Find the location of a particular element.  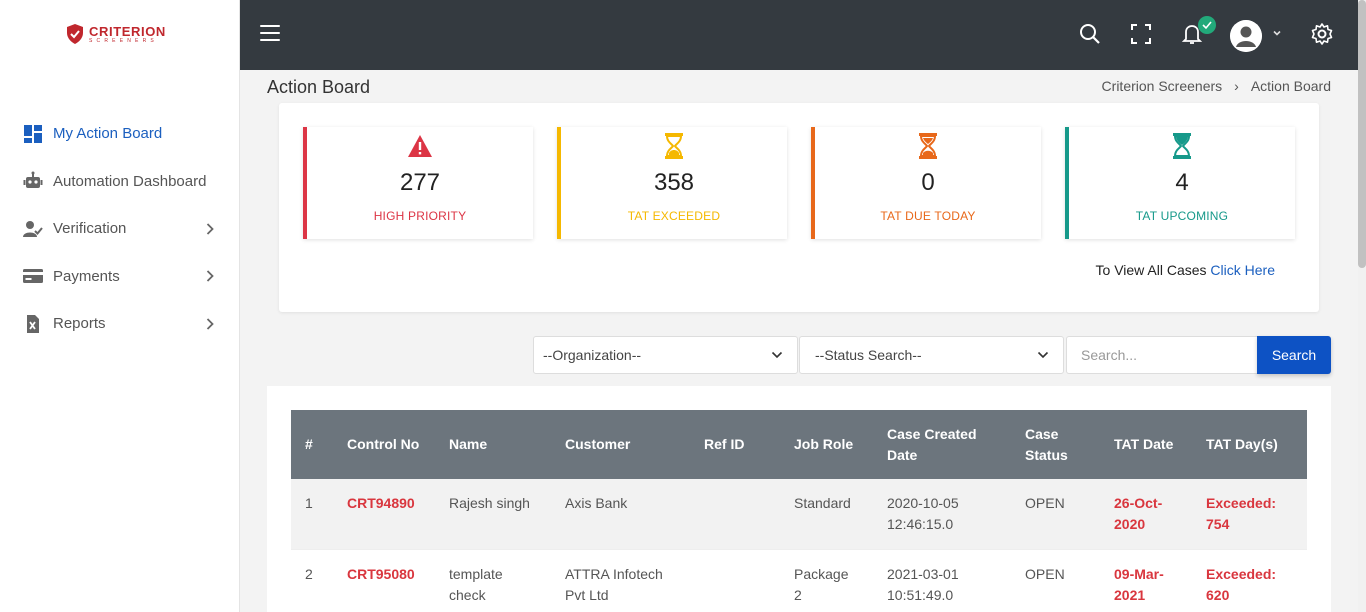

stat-value: 0 is located at coordinates (928, 182).